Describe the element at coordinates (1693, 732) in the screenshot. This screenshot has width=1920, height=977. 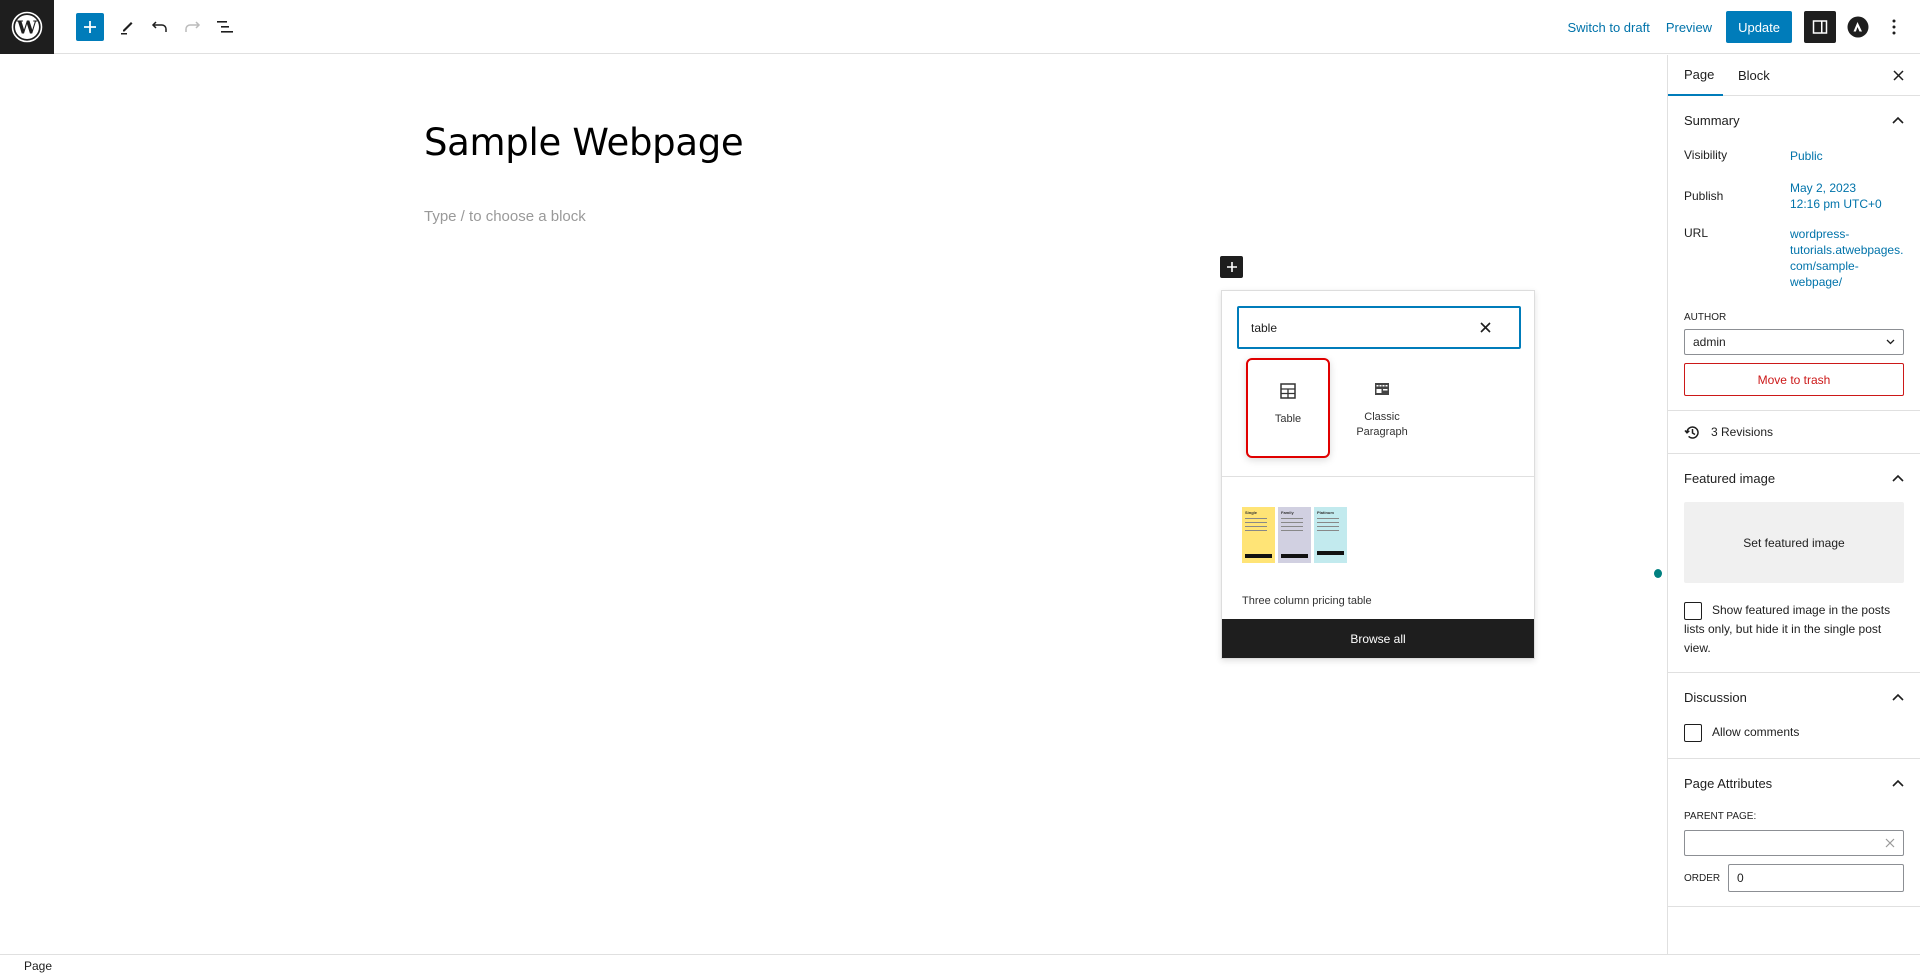
I see `allow-comments-checkbox` at that location.